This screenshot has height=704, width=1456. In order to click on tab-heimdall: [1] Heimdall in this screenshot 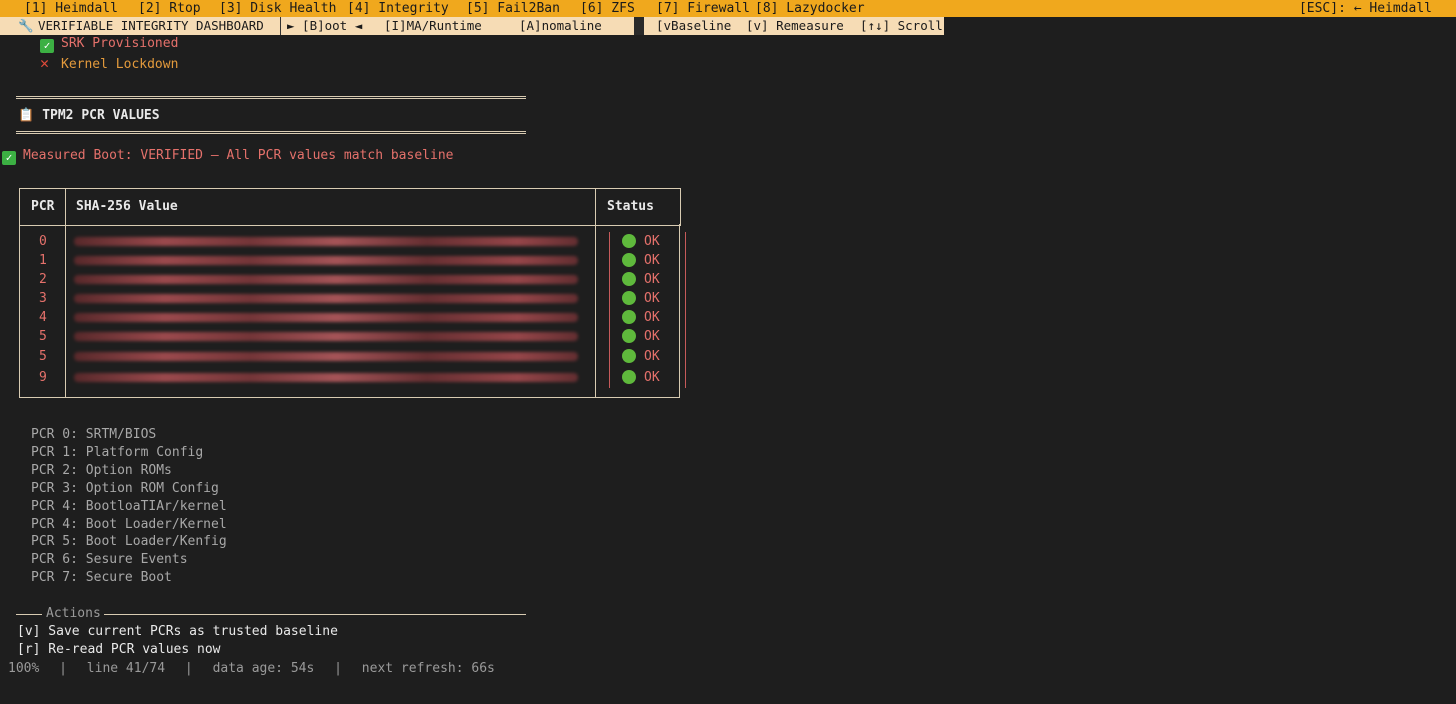, I will do `click(71, 8)`.